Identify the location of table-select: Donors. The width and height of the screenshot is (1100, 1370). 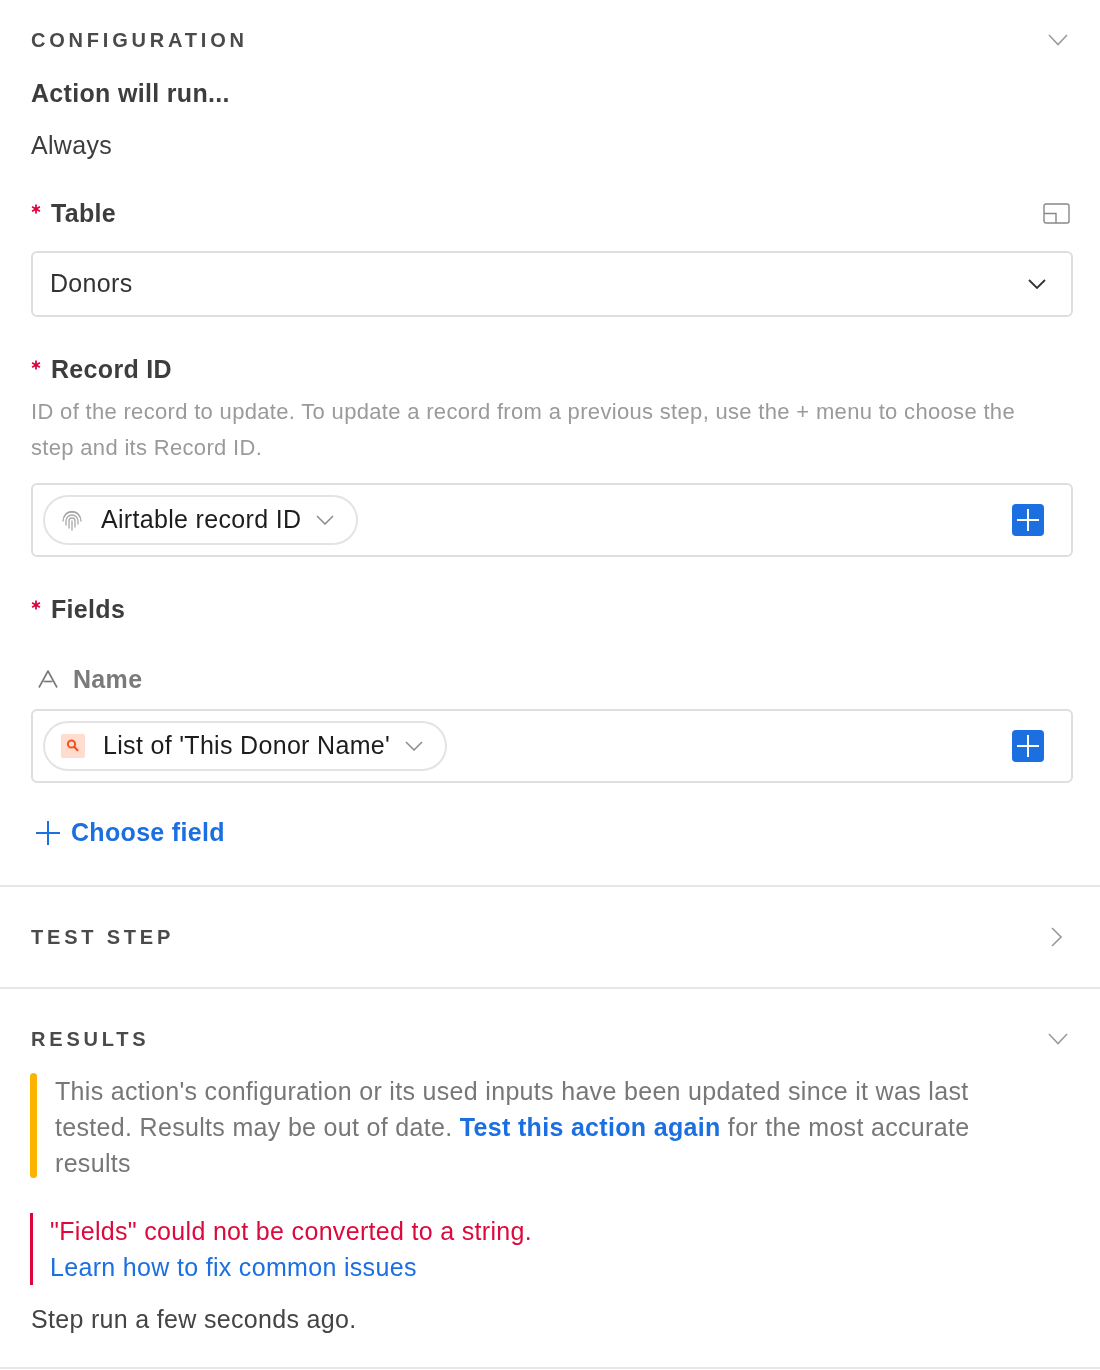
(552, 284).